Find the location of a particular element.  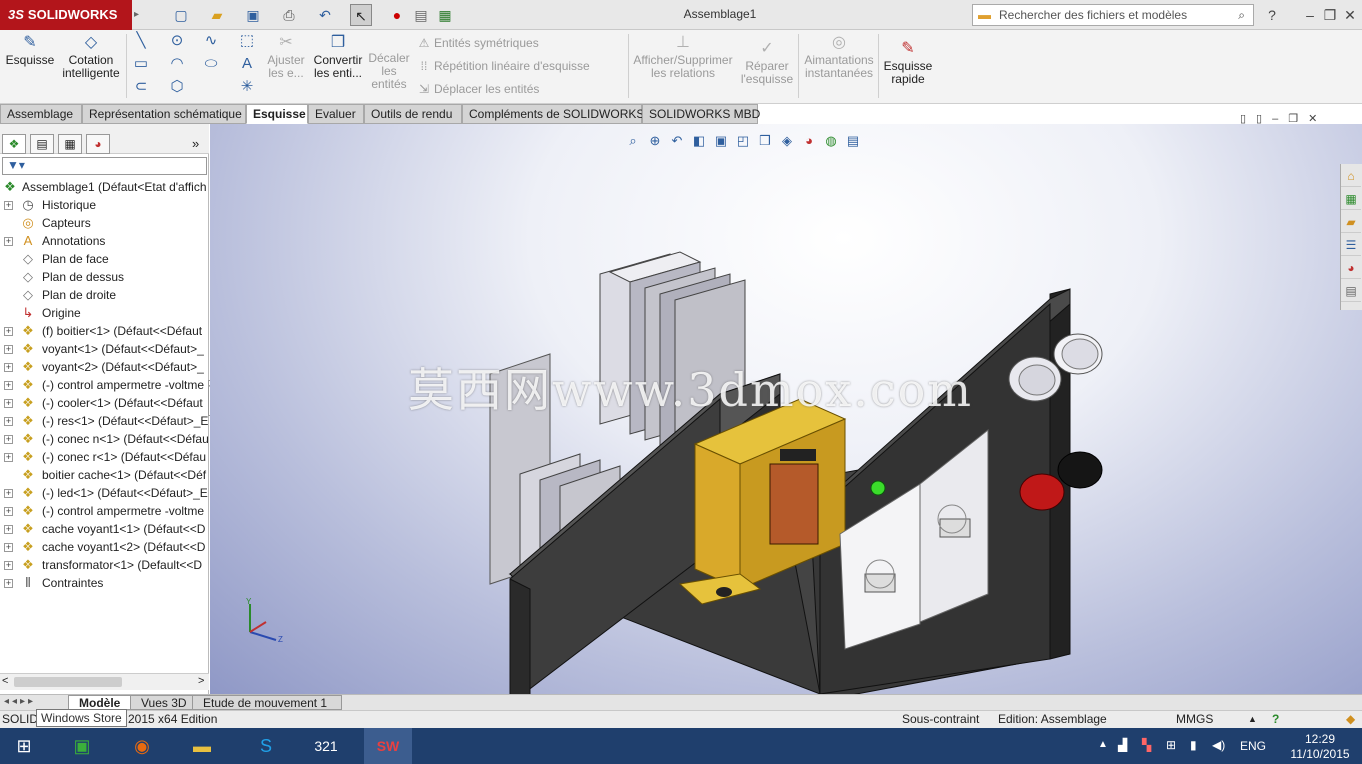

file-explorer-taskbar-icon: ▬ is located at coordinates (202, 746).